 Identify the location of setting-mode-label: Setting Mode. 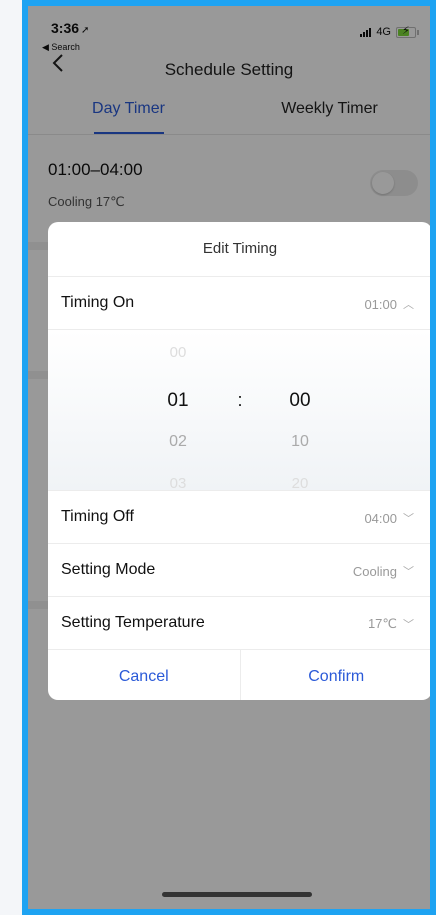
(108, 569).